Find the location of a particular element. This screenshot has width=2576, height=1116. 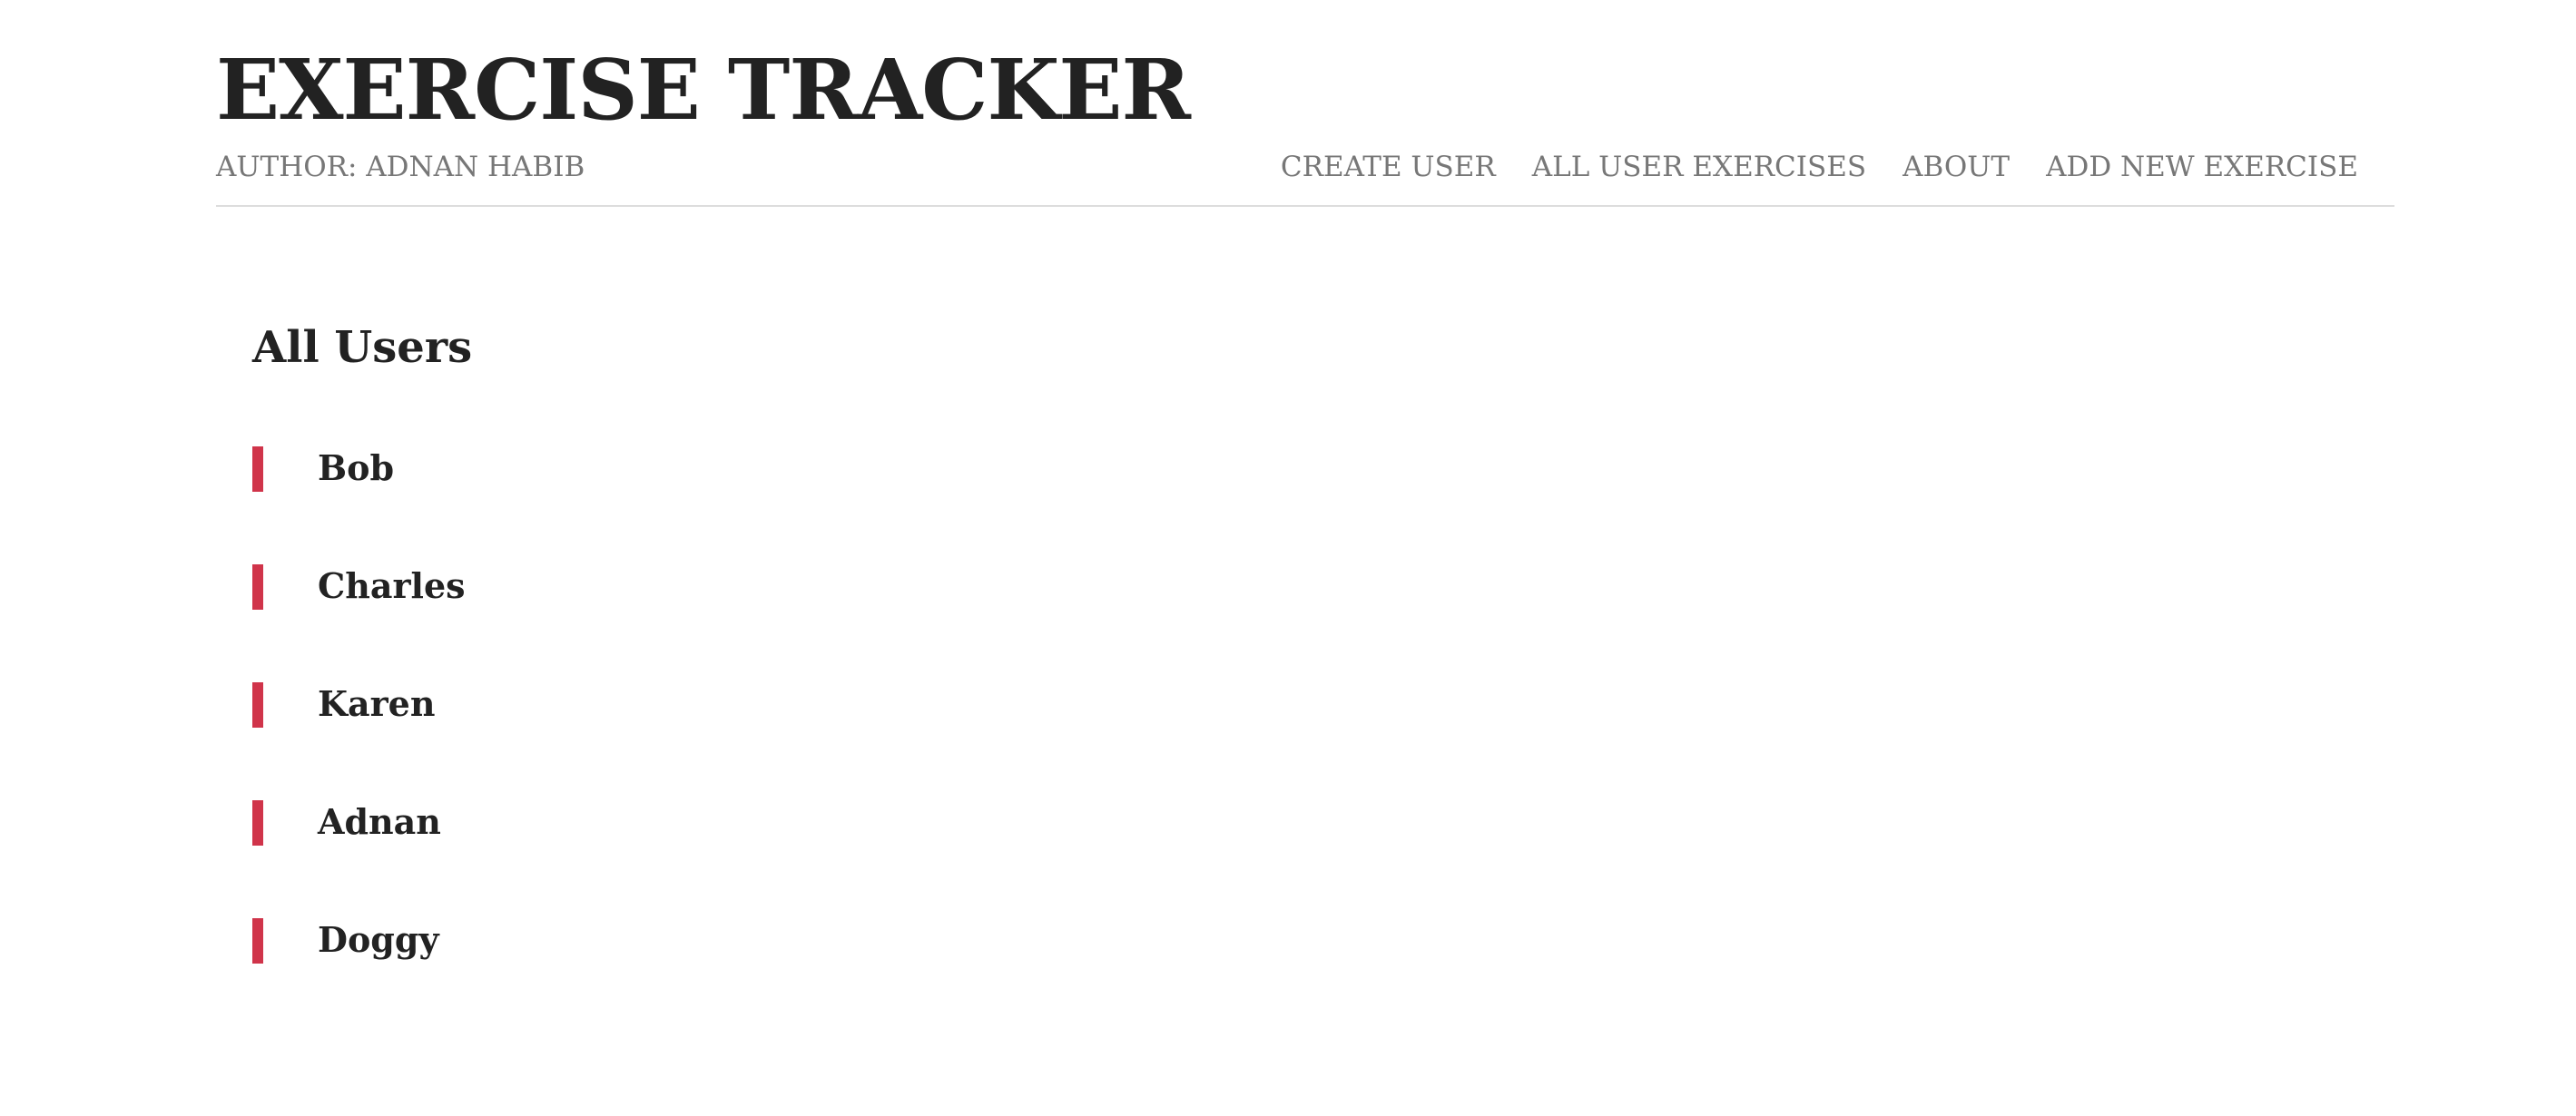

nav-link-all-user-exercises: ALL USER EXERCISES is located at coordinates (1699, 167).